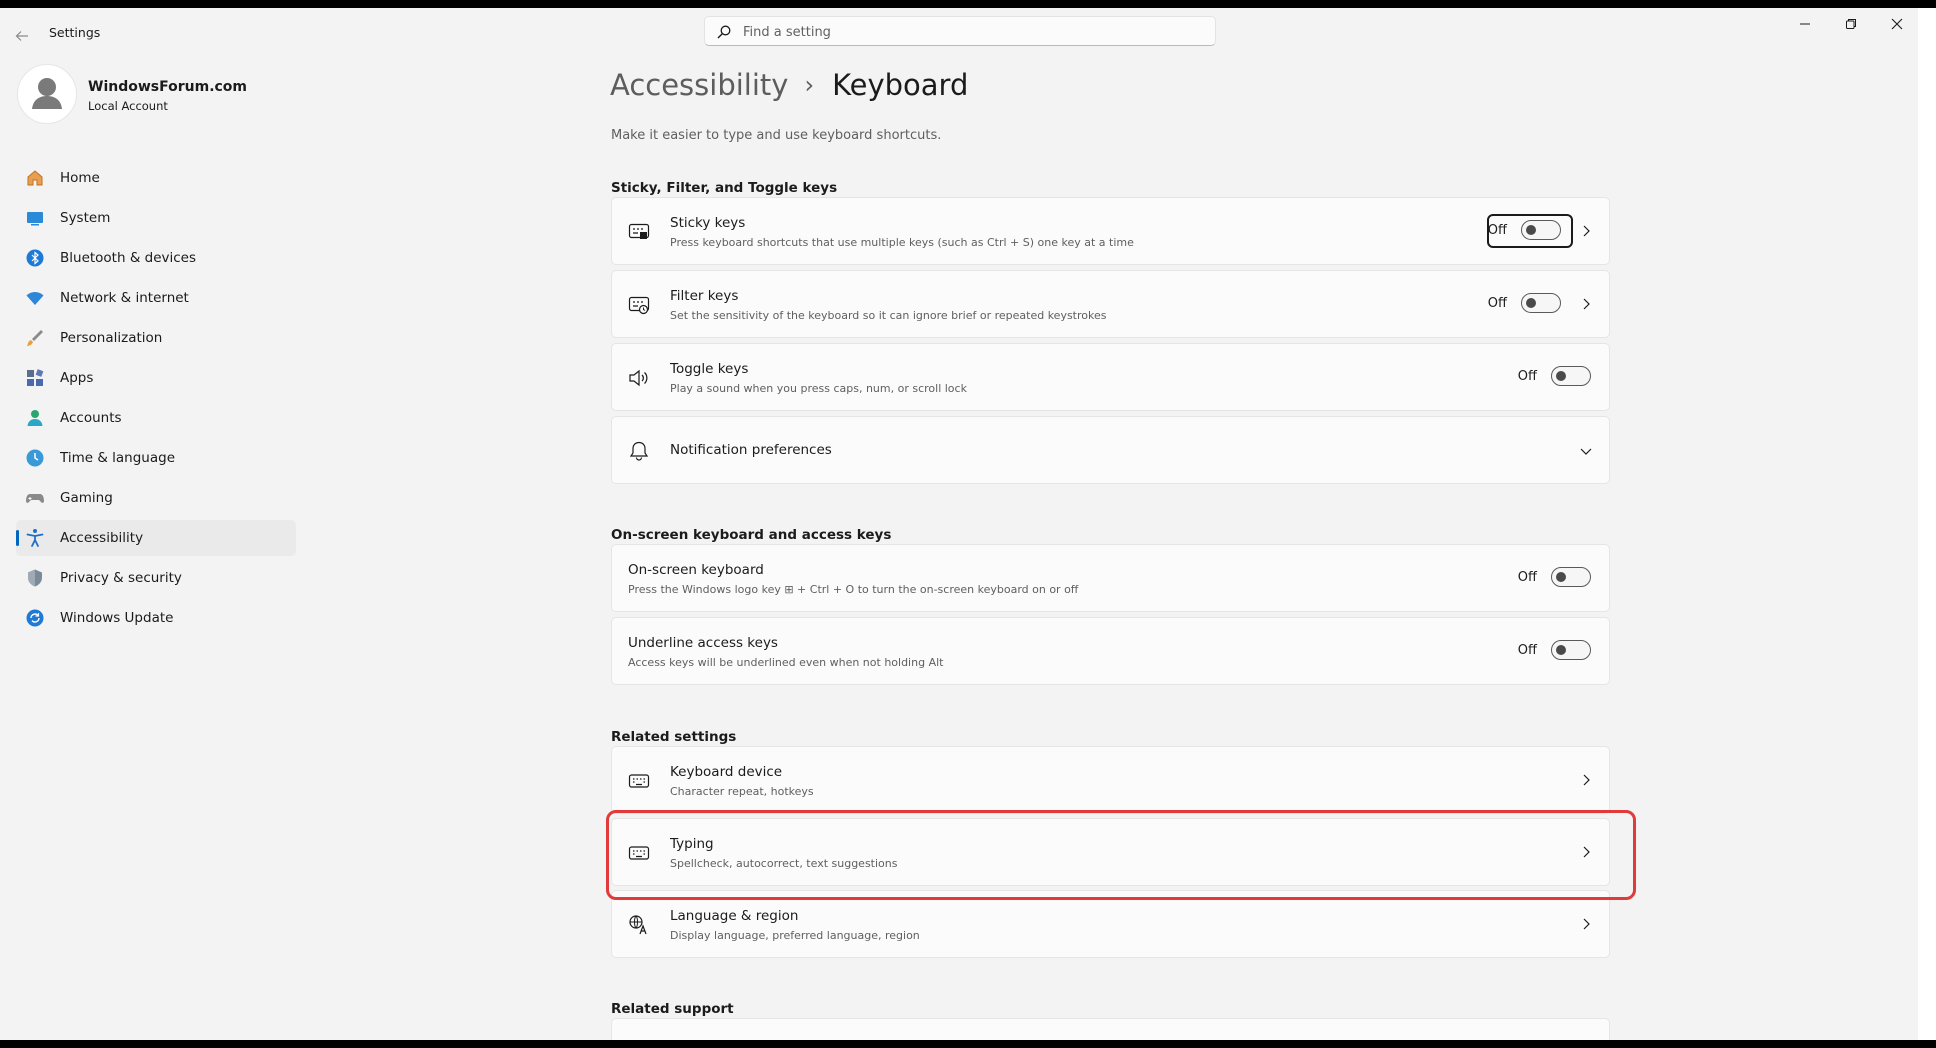  I want to click on sidebar-item-time-language: Time & language, so click(156, 458).